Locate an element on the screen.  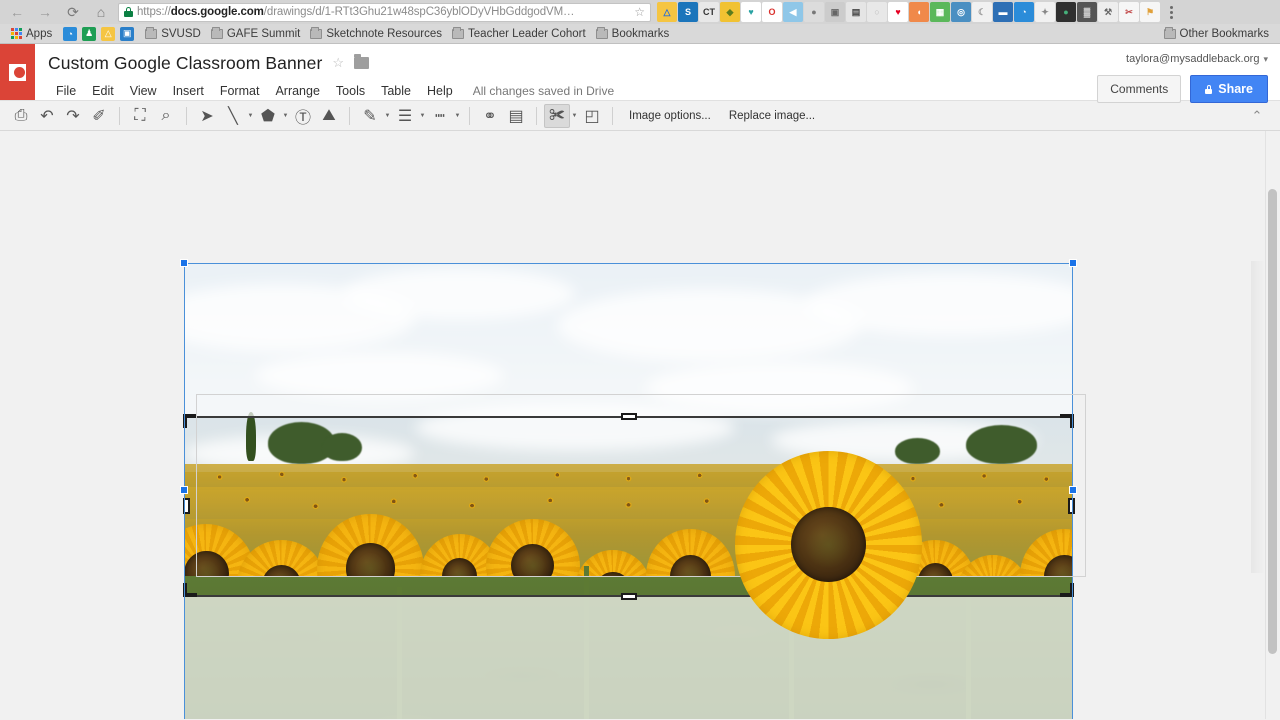
vertical-scrollbar is located at coordinates (1272, 425).